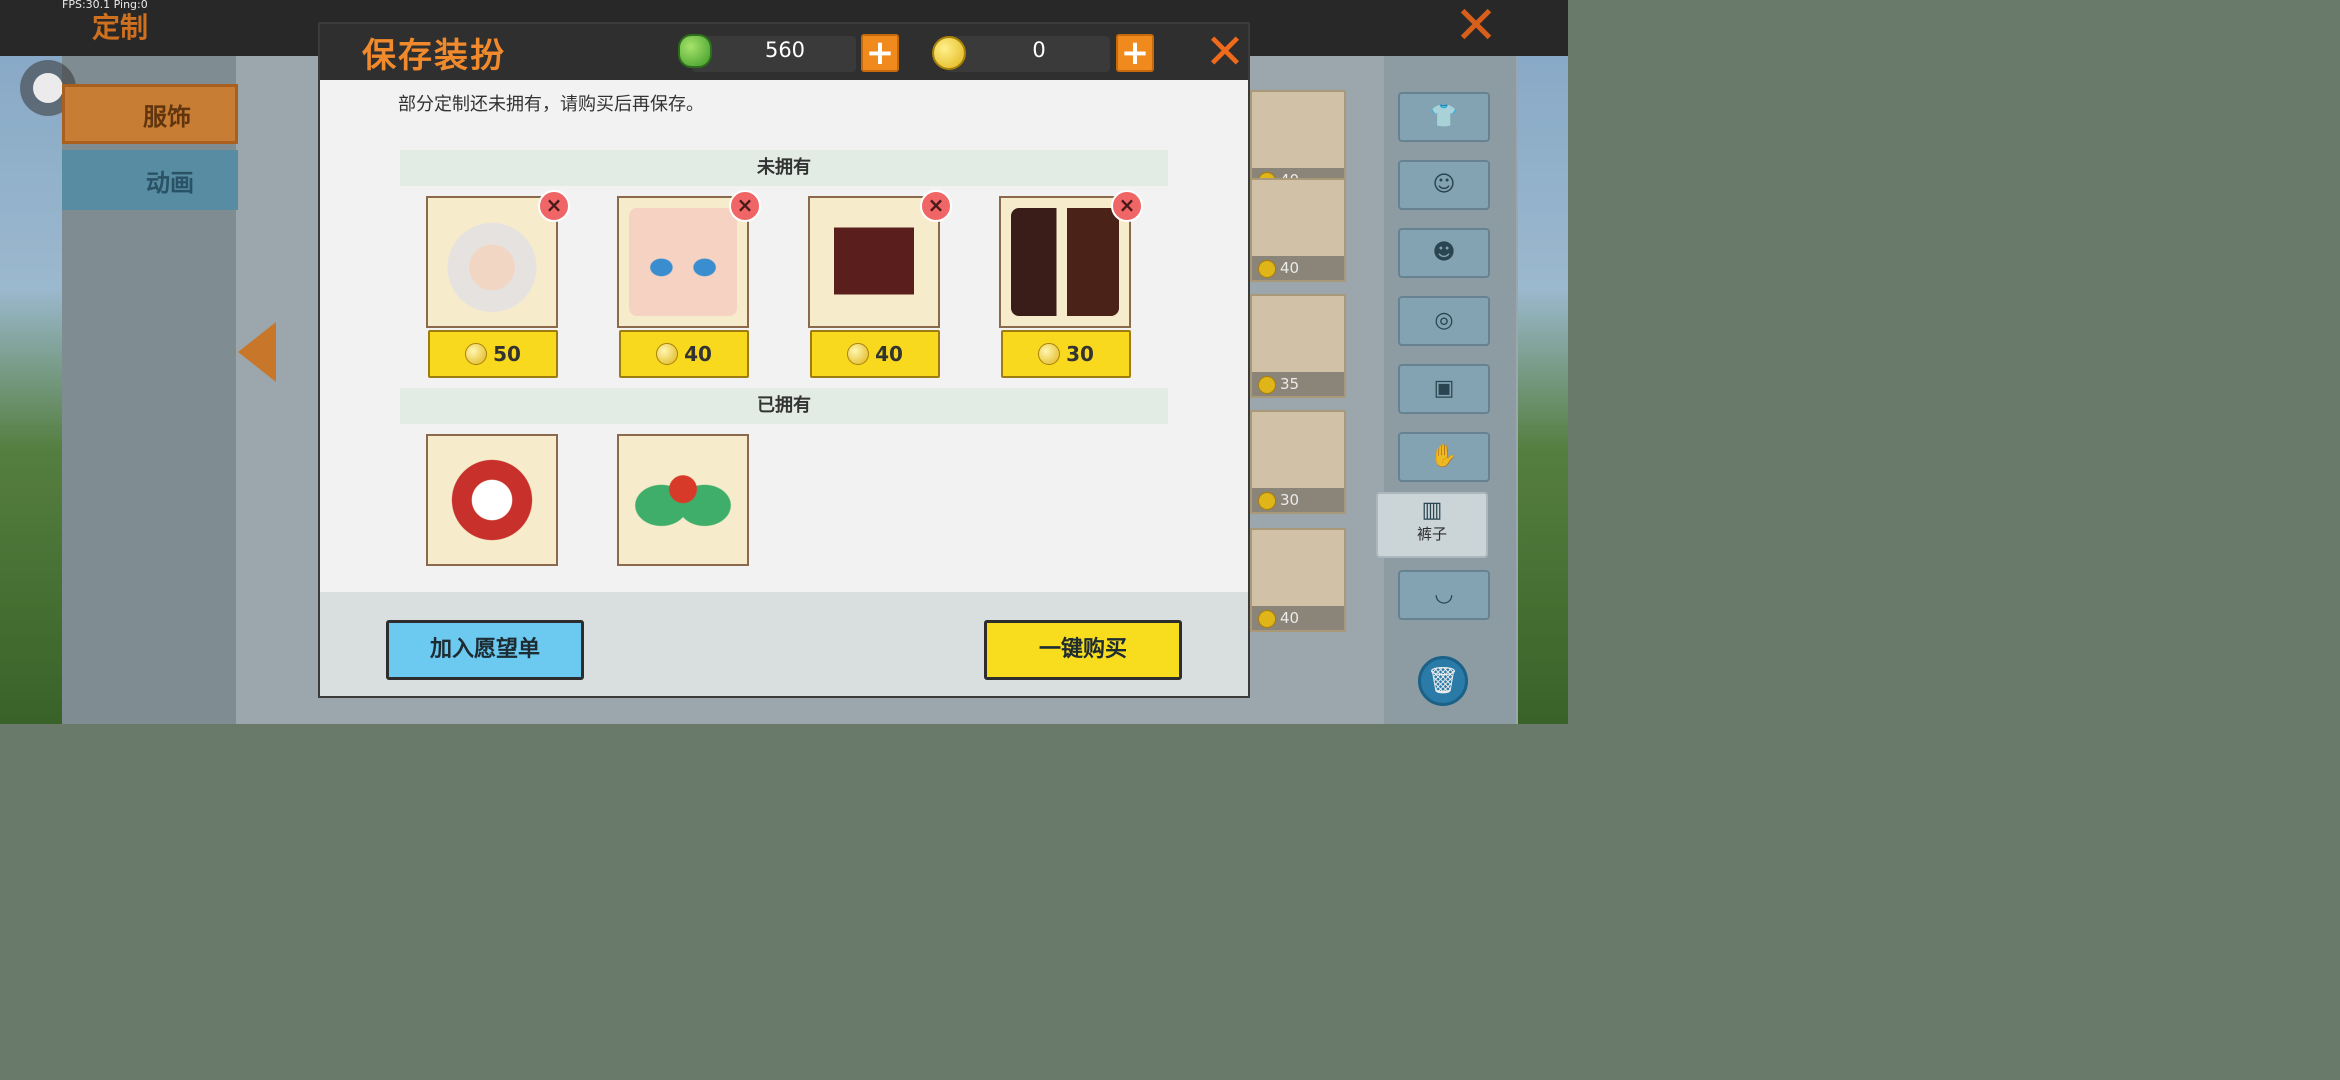 This screenshot has width=2340, height=1080. Describe the element at coordinates (551, 104) in the screenshot. I see `dialog-notice: 部分定制还未拥有，请购买后再保存。` at that location.